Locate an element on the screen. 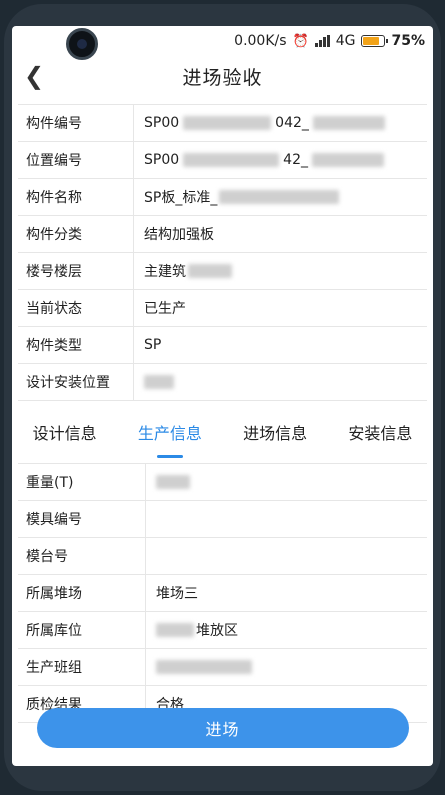 Image resolution: width=445 pixels, height=795 pixels. prod-row-storage-slot: 所属库位 堆放区 is located at coordinates (222, 630).